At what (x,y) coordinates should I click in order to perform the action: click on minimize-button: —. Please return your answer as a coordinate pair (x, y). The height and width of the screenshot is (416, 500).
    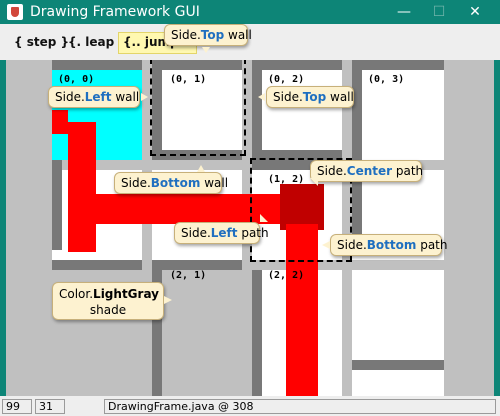
    Looking at the image, I should click on (404, 12).